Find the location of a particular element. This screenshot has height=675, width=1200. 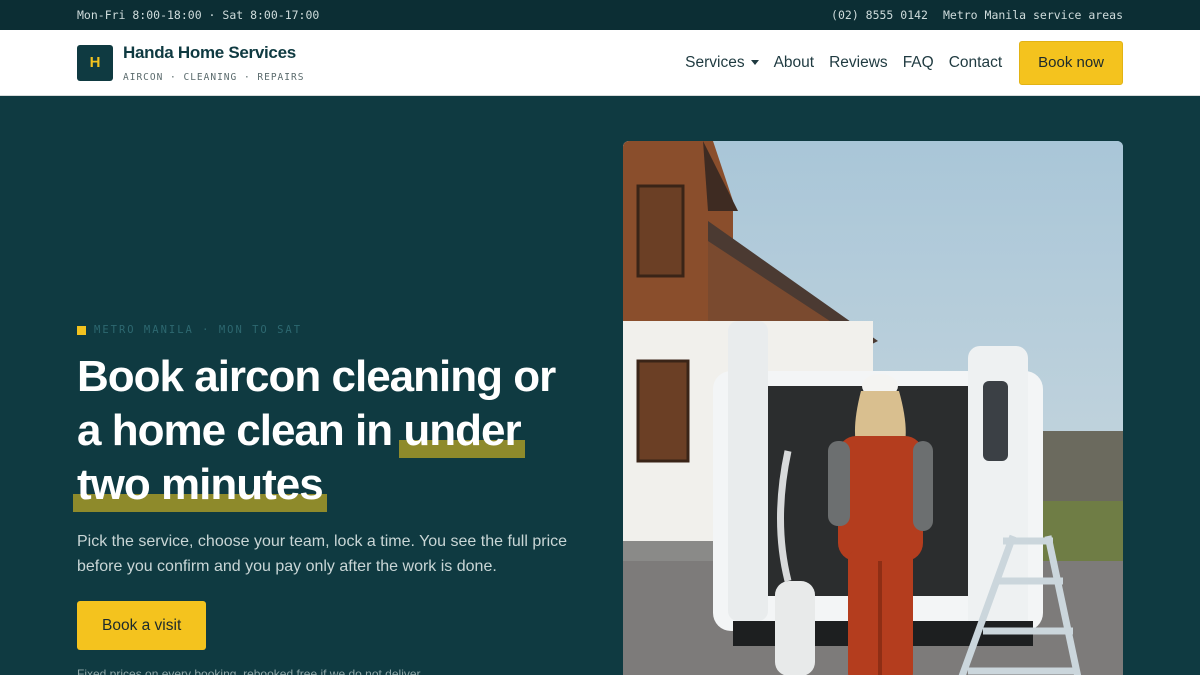

logo-mark: H is located at coordinates (95, 62).